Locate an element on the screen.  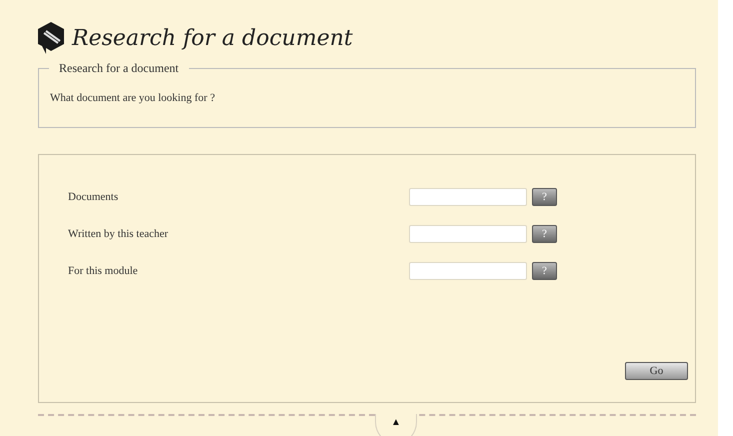
page-title: Research for a document is located at coordinates (212, 38).